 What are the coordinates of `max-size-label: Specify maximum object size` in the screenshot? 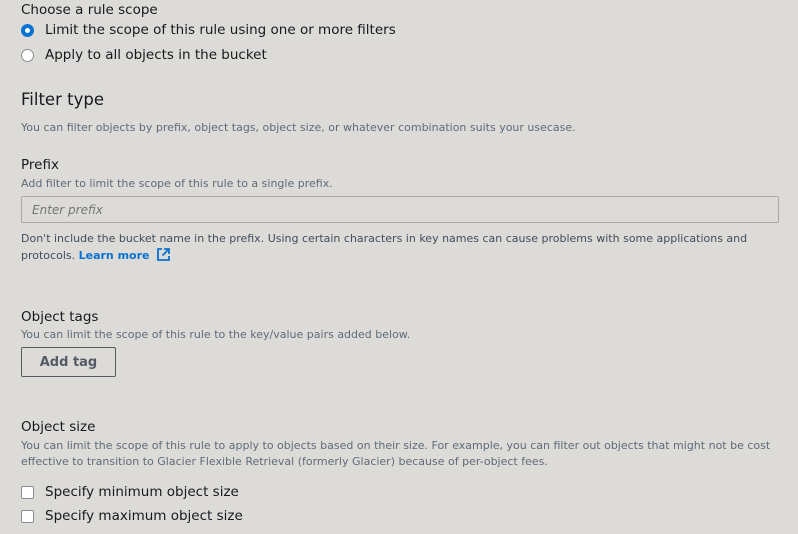 It's located at (144, 516).